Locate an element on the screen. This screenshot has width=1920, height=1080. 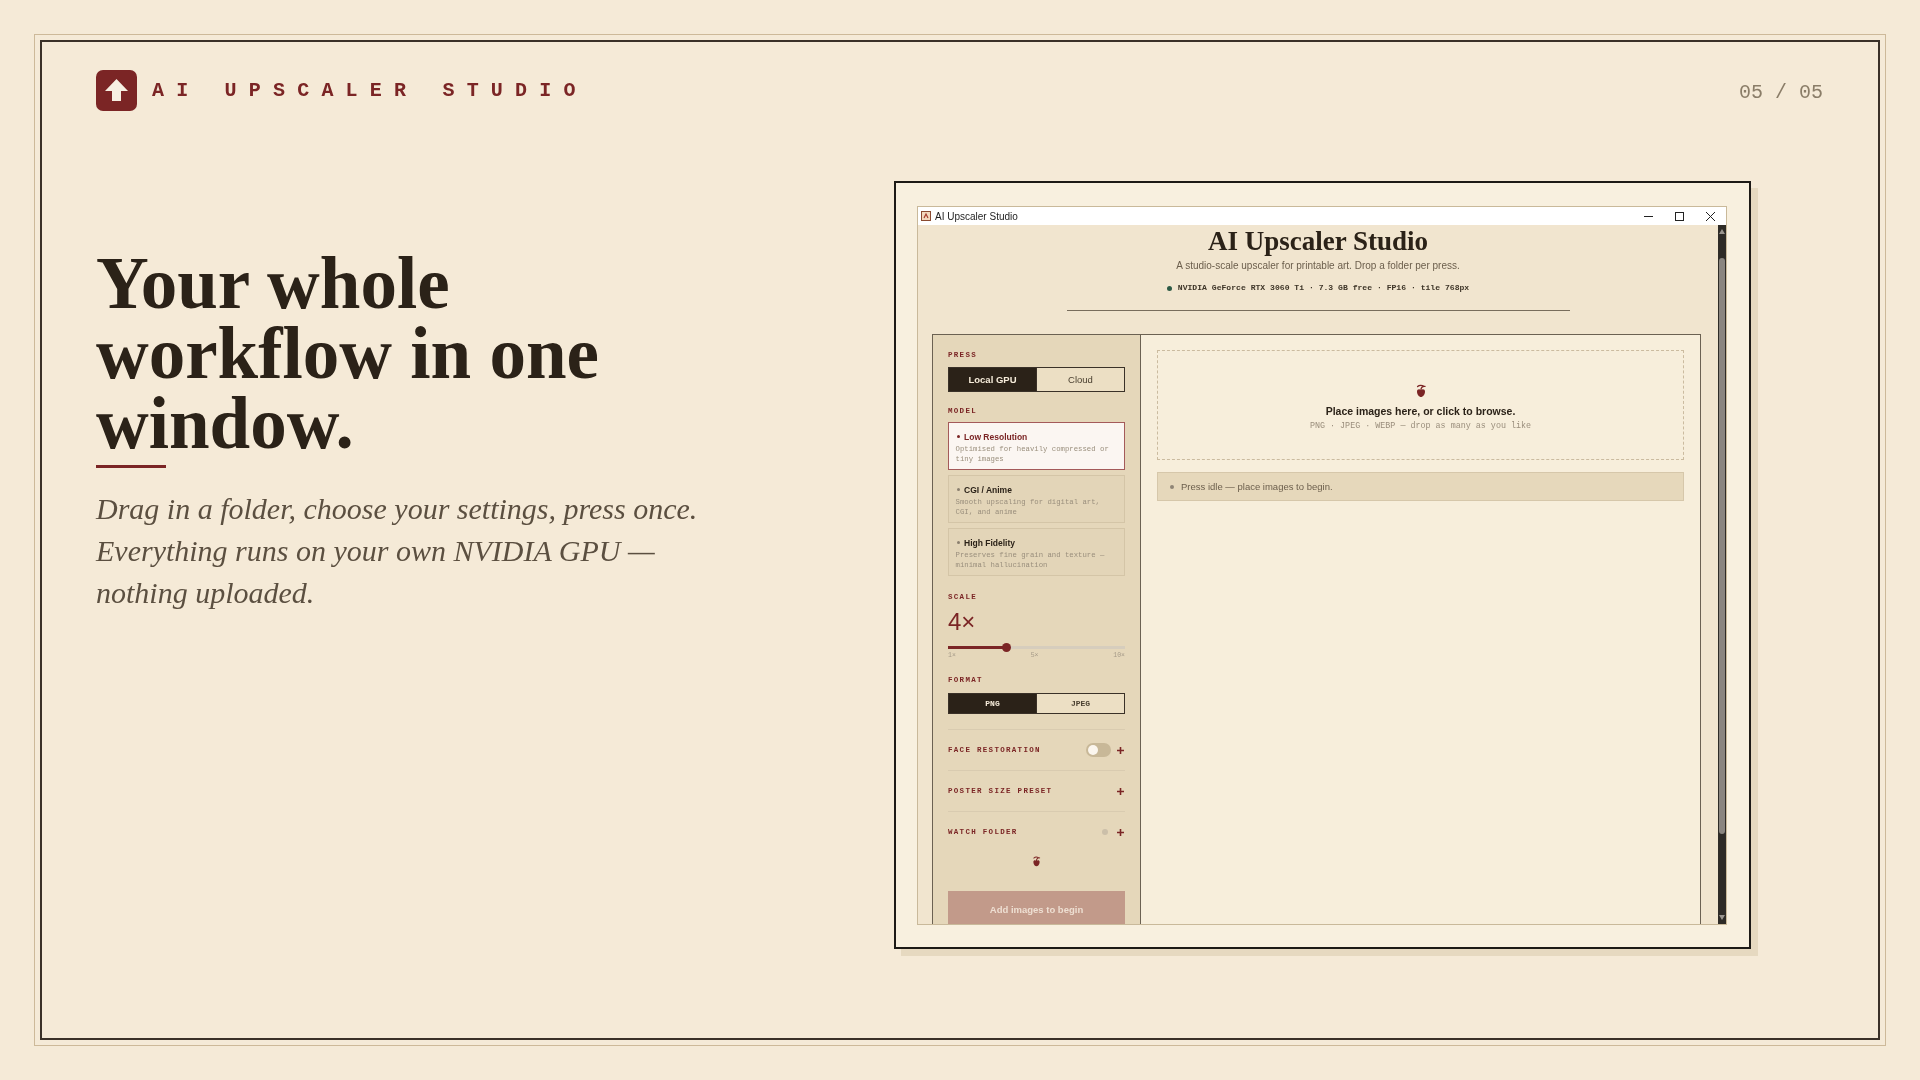
app-icon is located at coordinates (926, 216).